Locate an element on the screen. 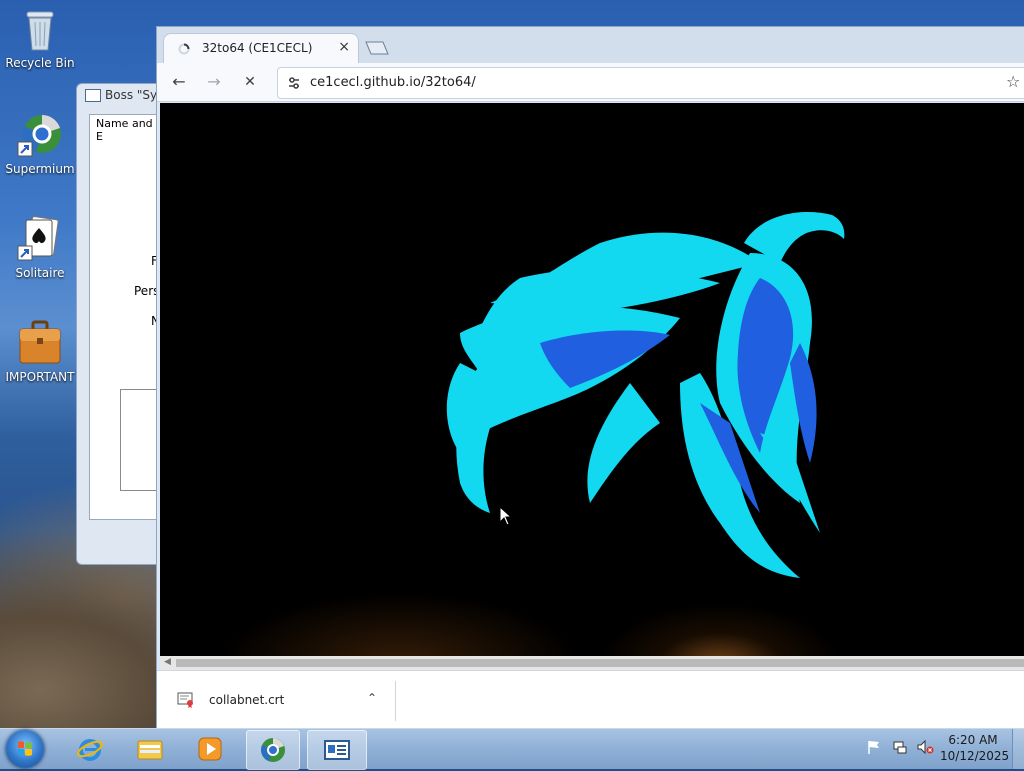  action-center-flag-icon is located at coordinates (874, 749).